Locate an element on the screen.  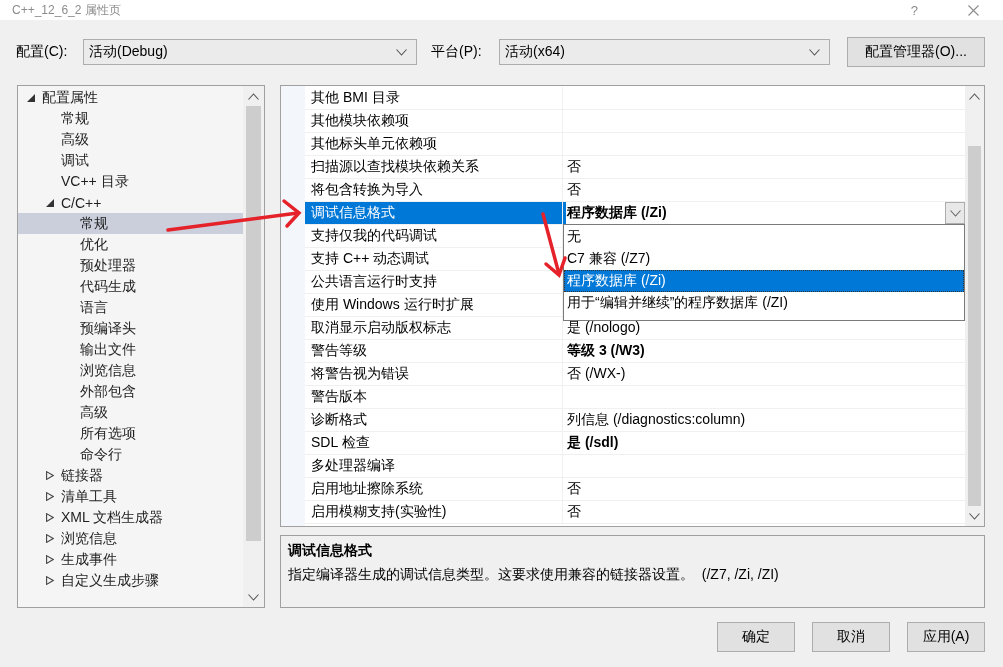
property-name: 支持 C++ 动态调试 is located at coordinates (434, 259).